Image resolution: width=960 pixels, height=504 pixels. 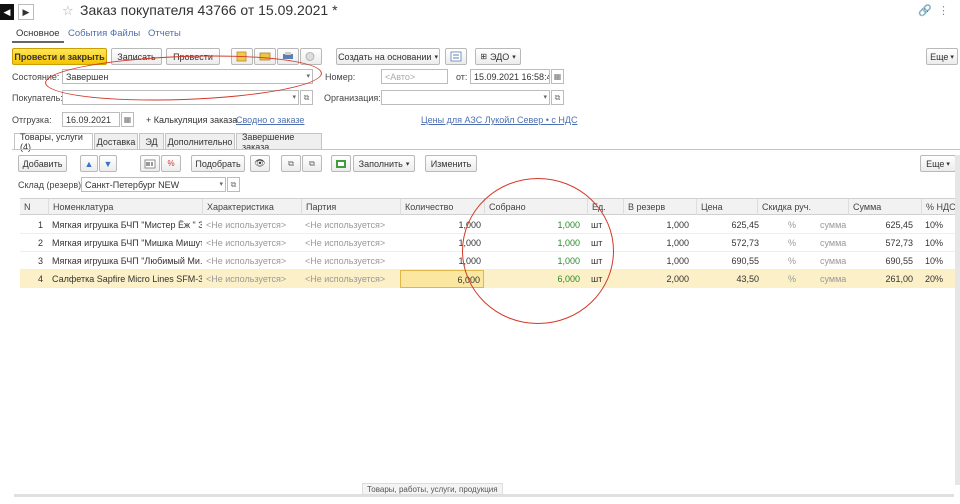 I want to click on cell-n: 3, so click(x=33, y=261).